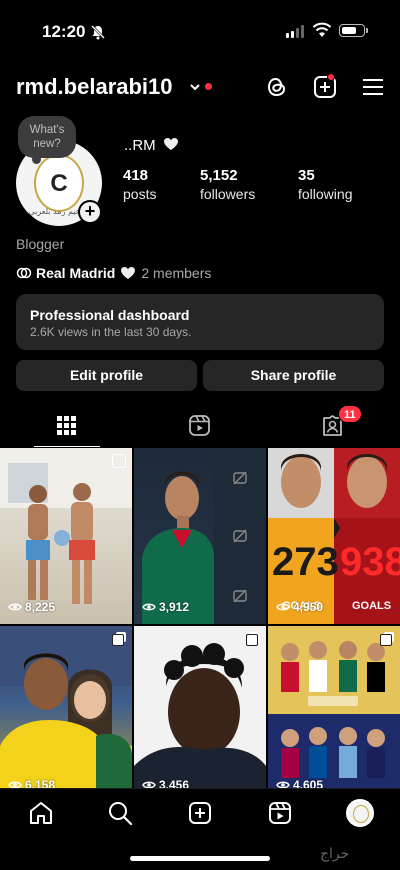 The width and height of the screenshot is (400, 870). I want to click on grid-post: 6,158, so click(66, 707).